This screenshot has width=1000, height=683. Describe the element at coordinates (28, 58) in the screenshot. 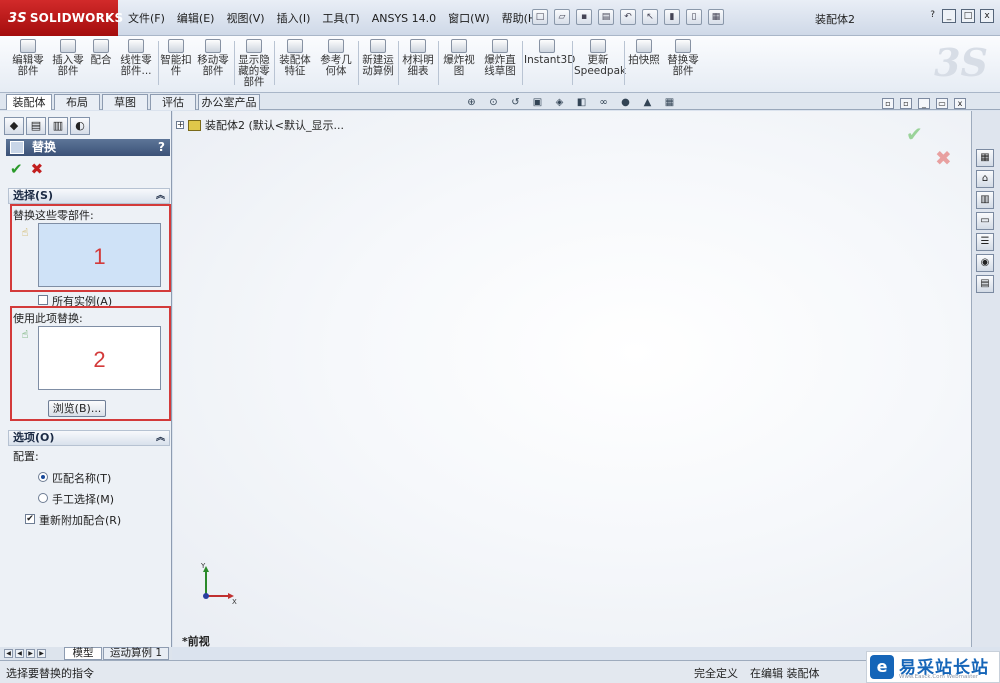

I see `edit-component-button: 编辑零部件` at that location.